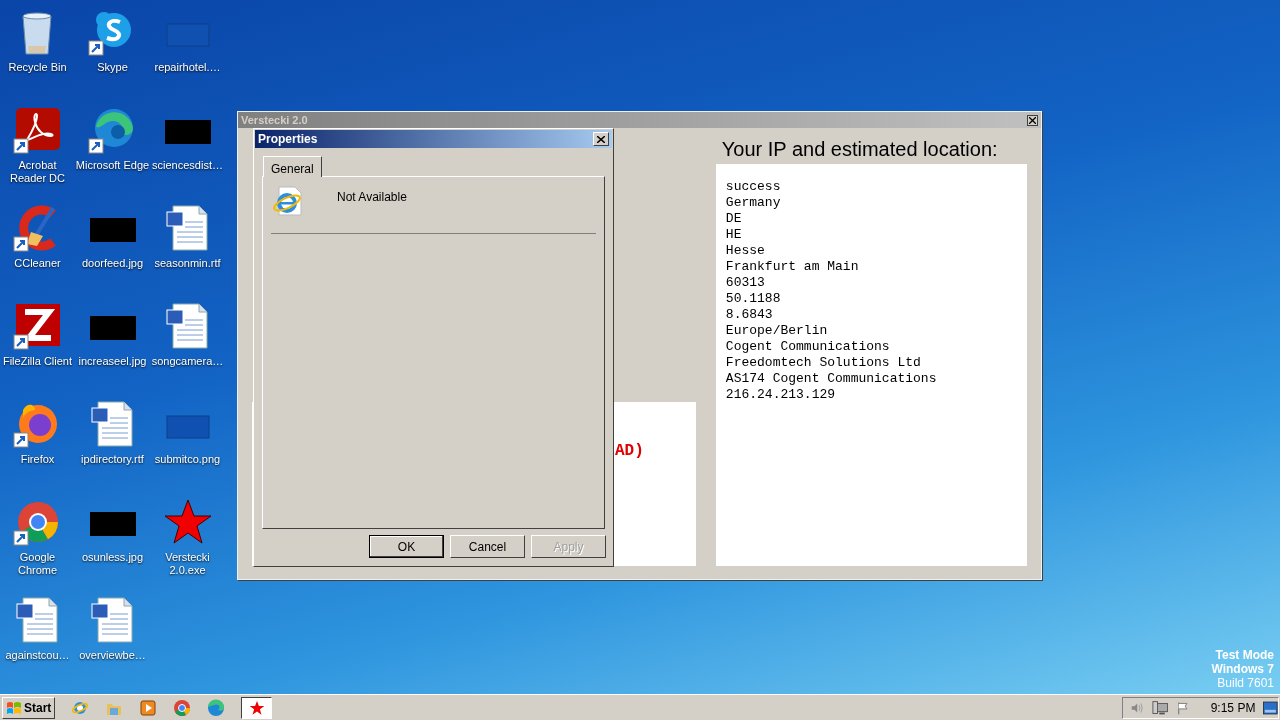 The height and width of the screenshot is (720, 1280). Describe the element at coordinates (1160, 707) in the screenshot. I see `network-icon` at that location.